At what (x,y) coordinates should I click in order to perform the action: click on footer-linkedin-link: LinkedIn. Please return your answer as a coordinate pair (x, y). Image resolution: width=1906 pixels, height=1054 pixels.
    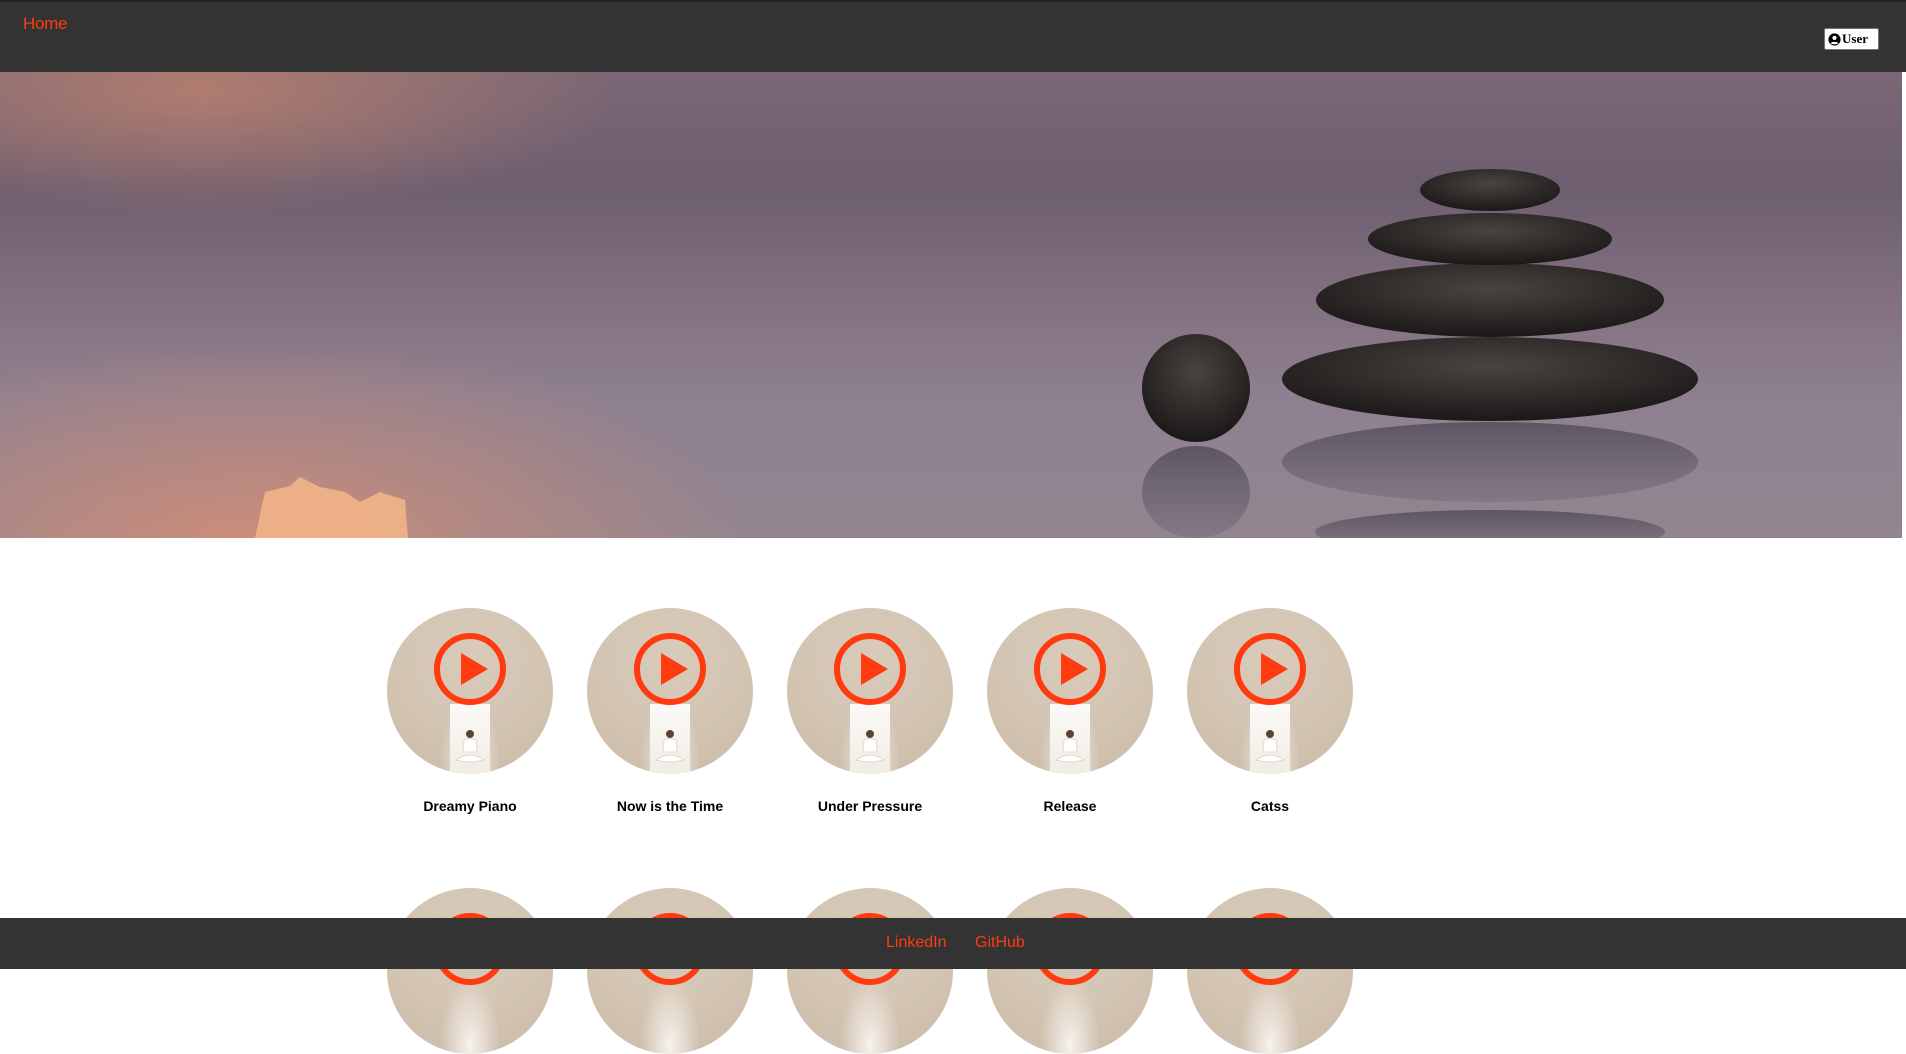
    Looking at the image, I should click on (916, 943).